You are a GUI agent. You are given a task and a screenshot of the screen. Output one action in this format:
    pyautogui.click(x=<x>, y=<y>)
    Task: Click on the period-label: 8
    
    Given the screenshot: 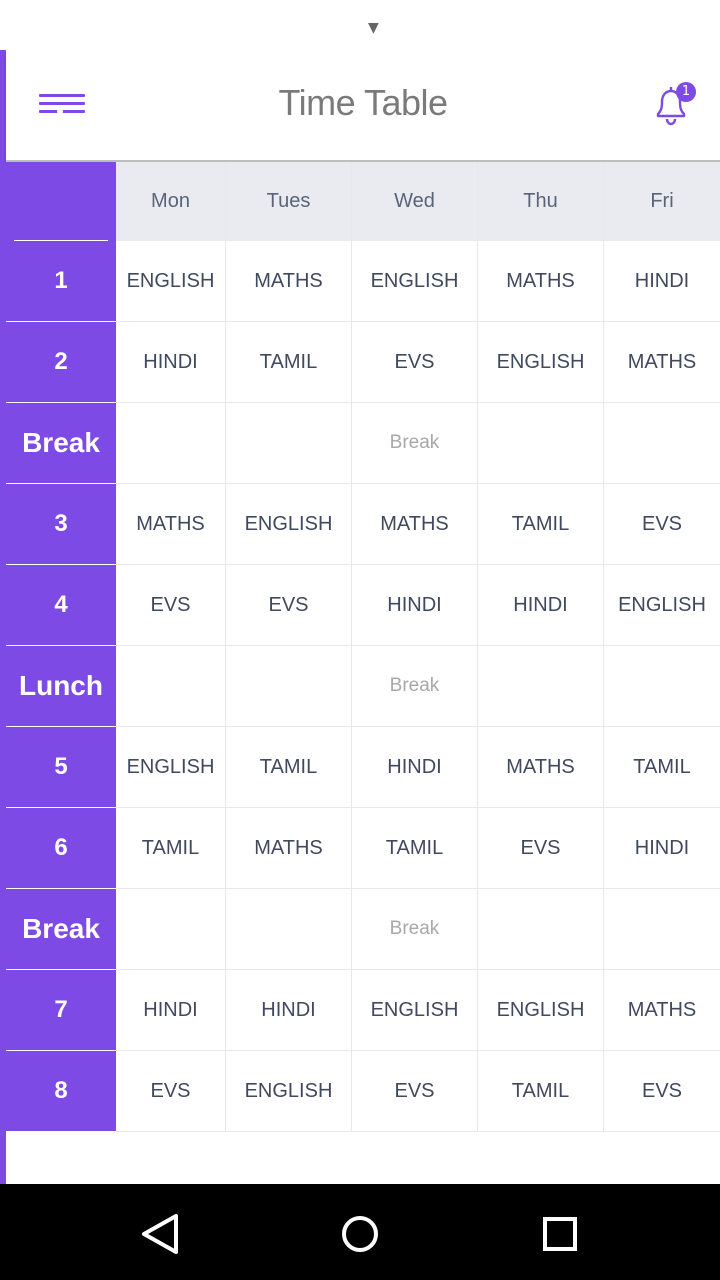 What is the action you would take?
    pyautogui.click(x=61, y=1091)
    